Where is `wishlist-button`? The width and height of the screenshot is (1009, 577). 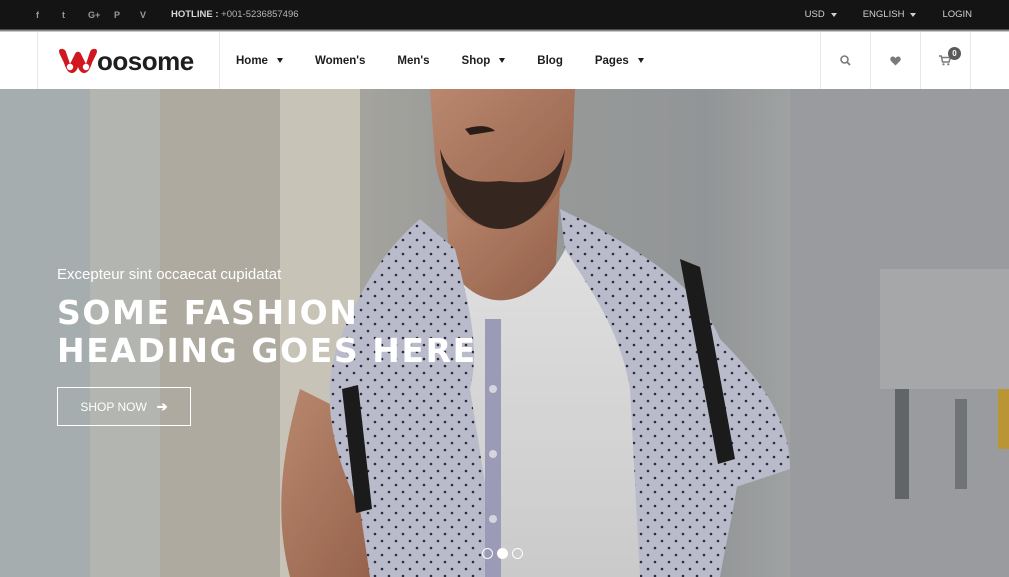
wishlist-button is located at coordinates (895, 60).